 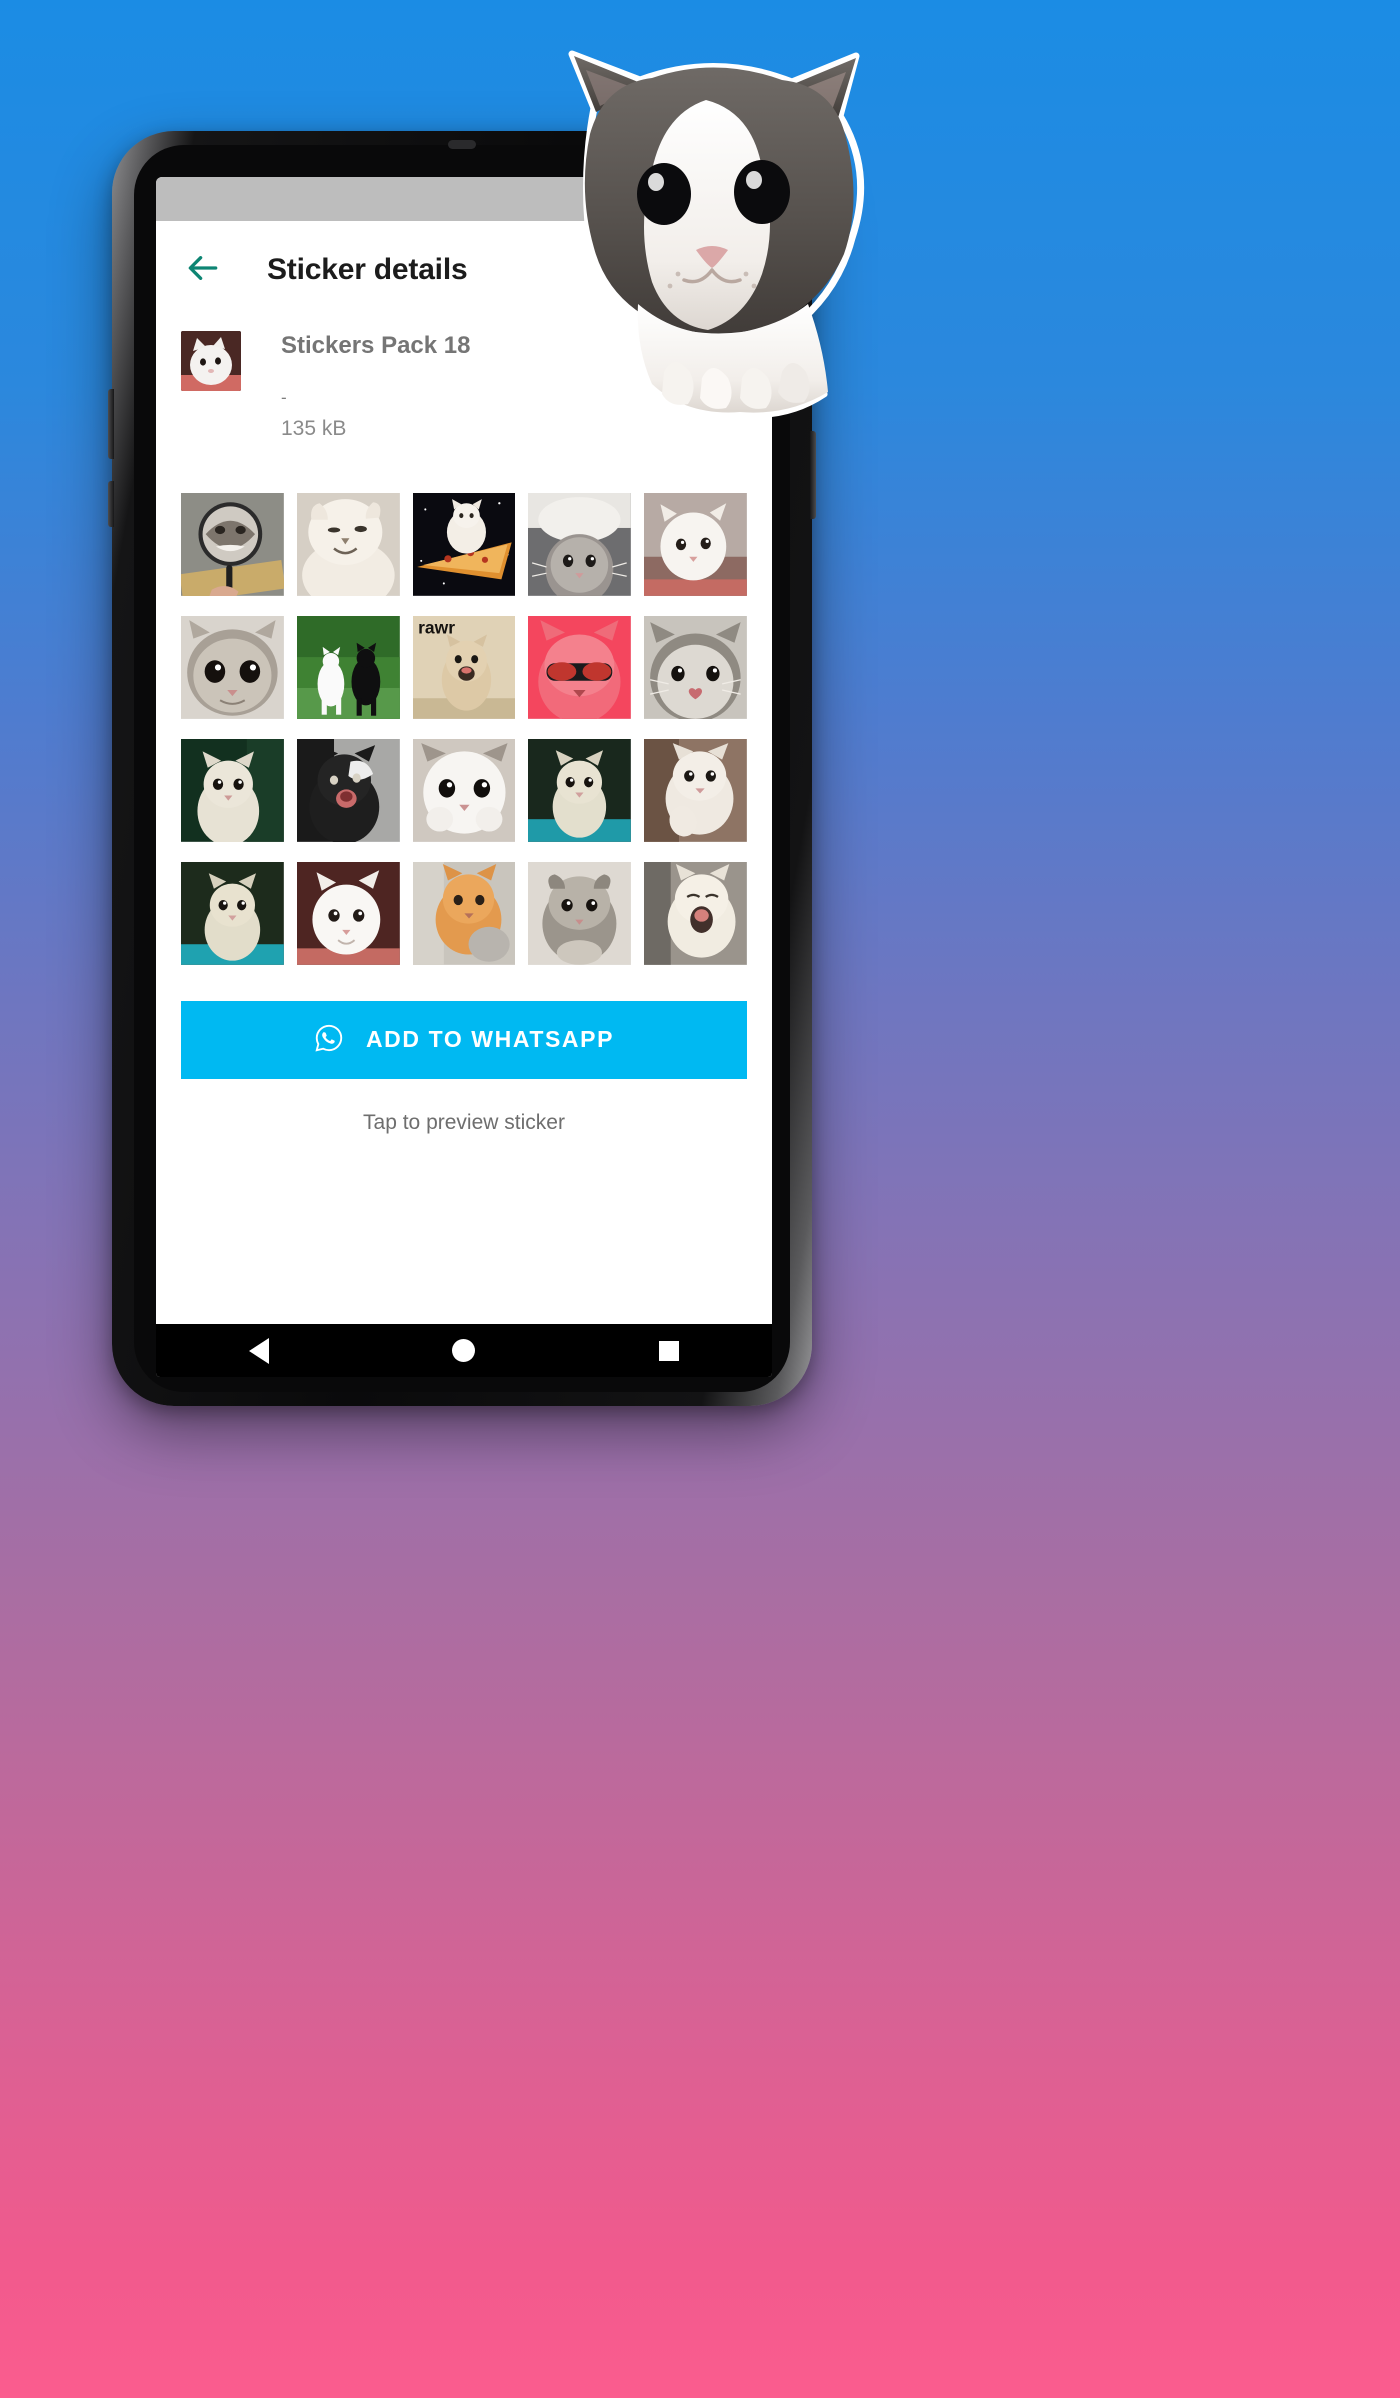 I want to click on nav-home-button, so click(x=464, y=1350).